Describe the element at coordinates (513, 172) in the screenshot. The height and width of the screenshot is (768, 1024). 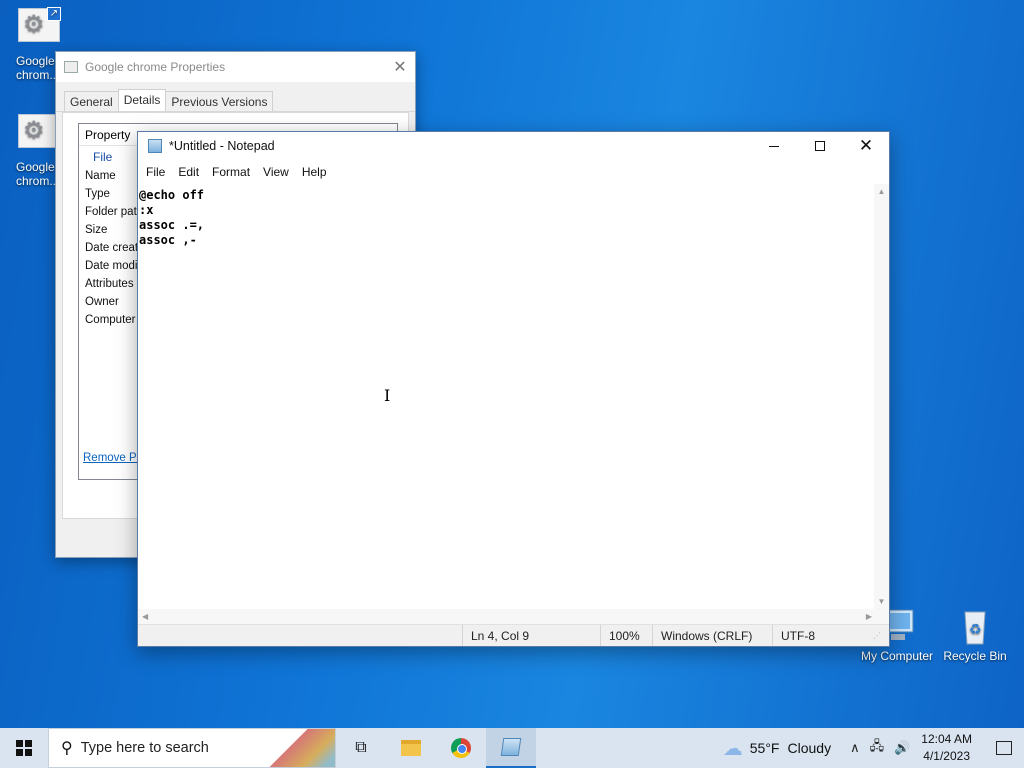
I see `menu-bar: File Edit Format View Help` at that location.